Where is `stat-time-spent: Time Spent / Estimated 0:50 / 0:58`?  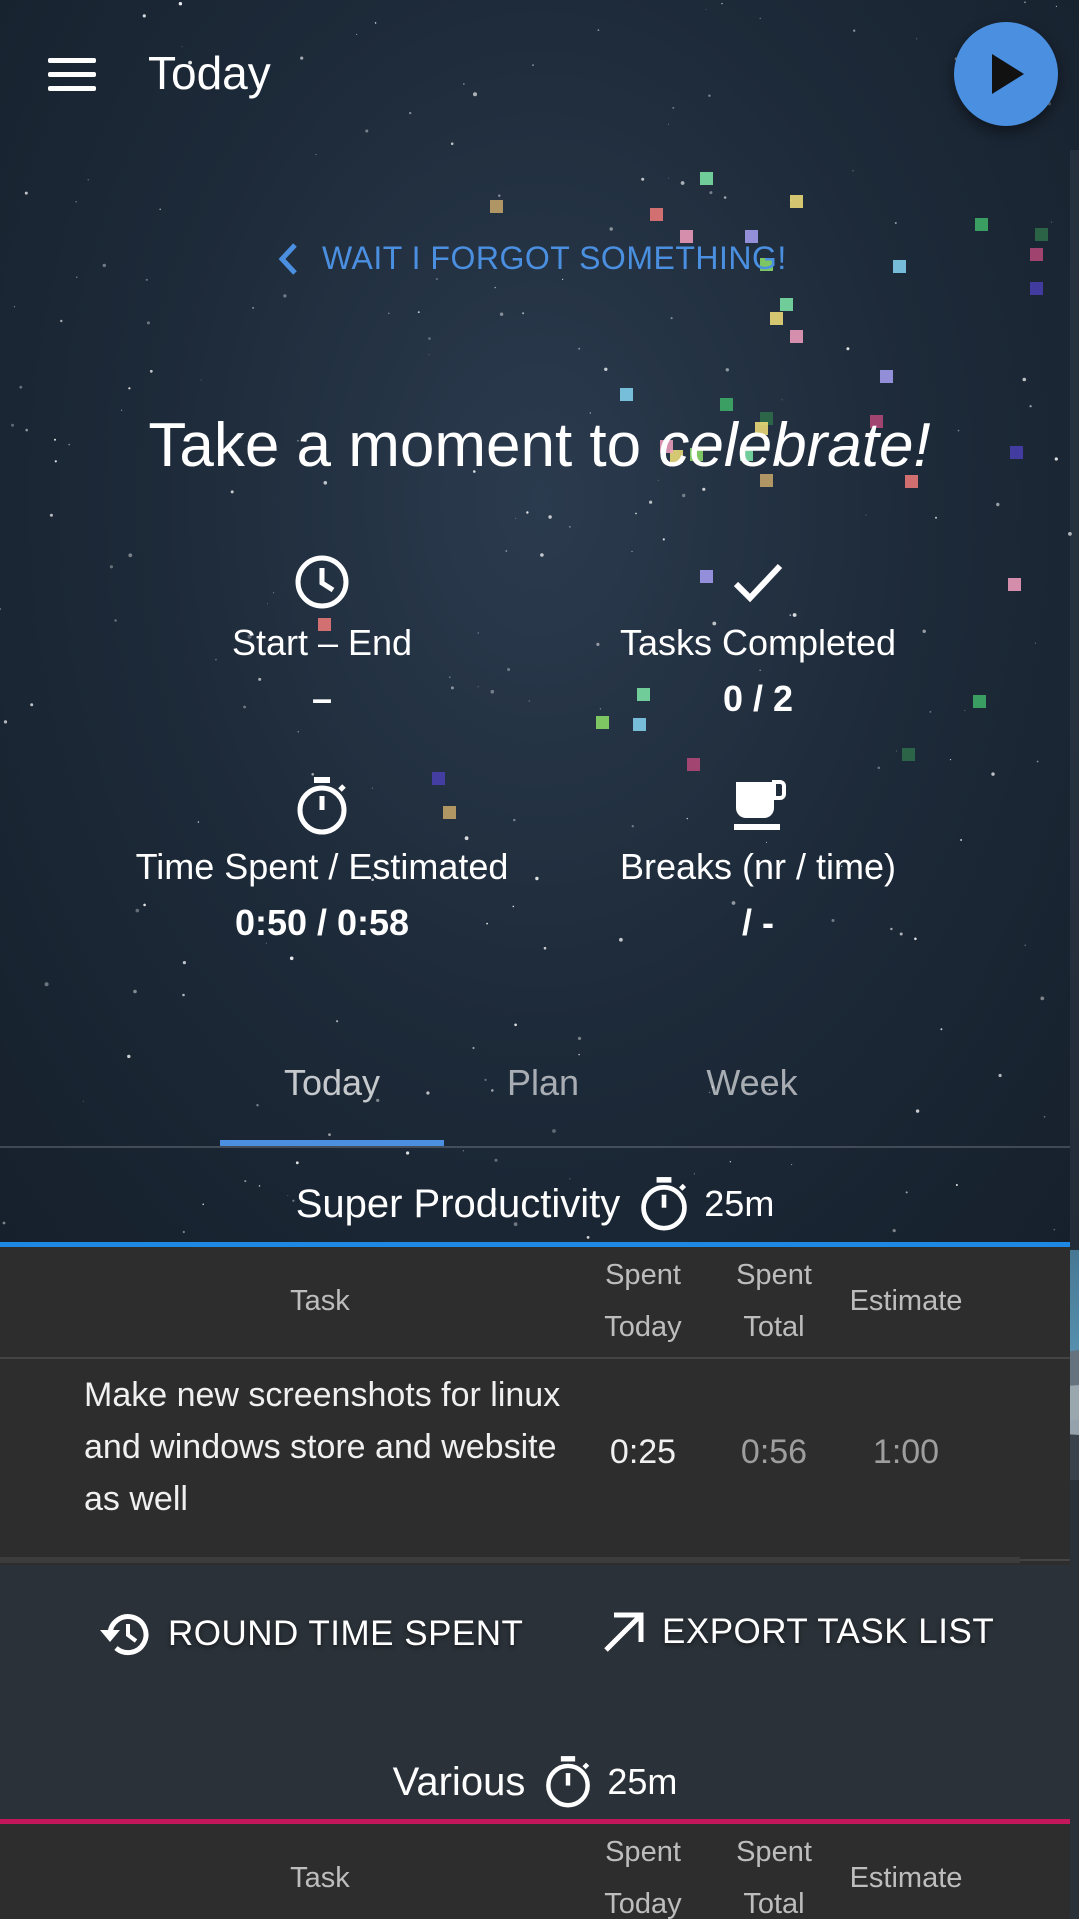
stat-time-spent: Time Spent / Estimated 0:50 / 0:58 is located at coordinates (322, 860).